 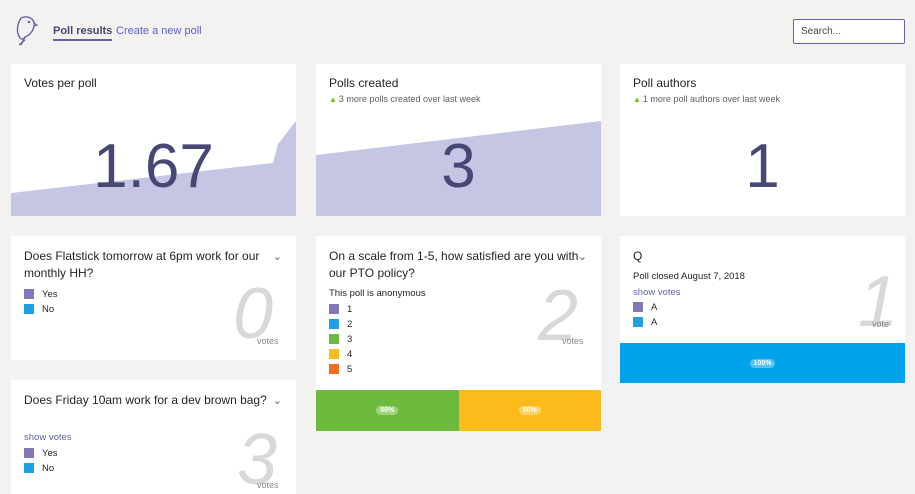 What do you see at coordinates (83, 33) in the screenshot?
I see `nav-poll-results: Poll results` at bounding box center [83, 33].